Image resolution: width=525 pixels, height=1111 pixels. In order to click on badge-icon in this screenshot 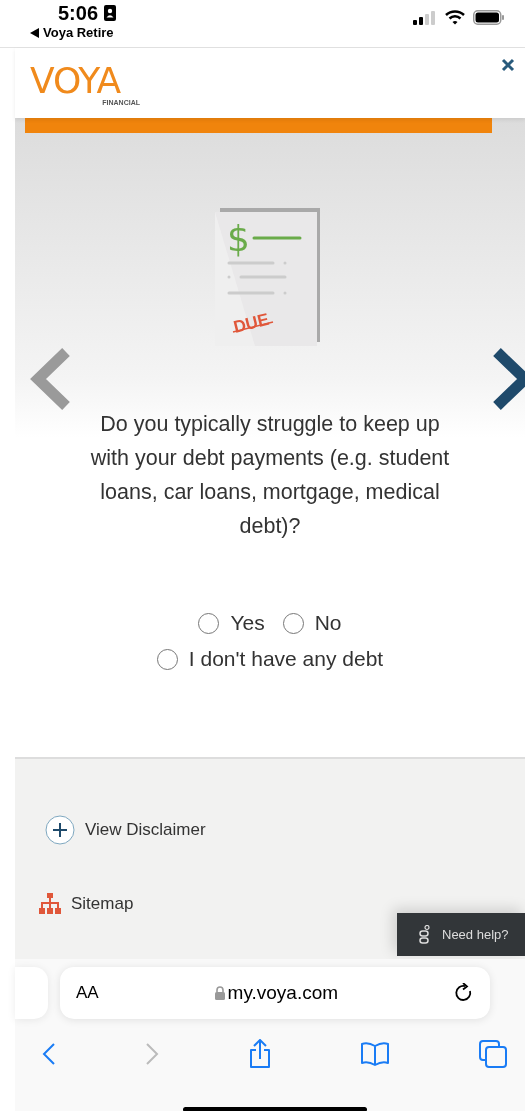, I will do `click(110, 13)`.